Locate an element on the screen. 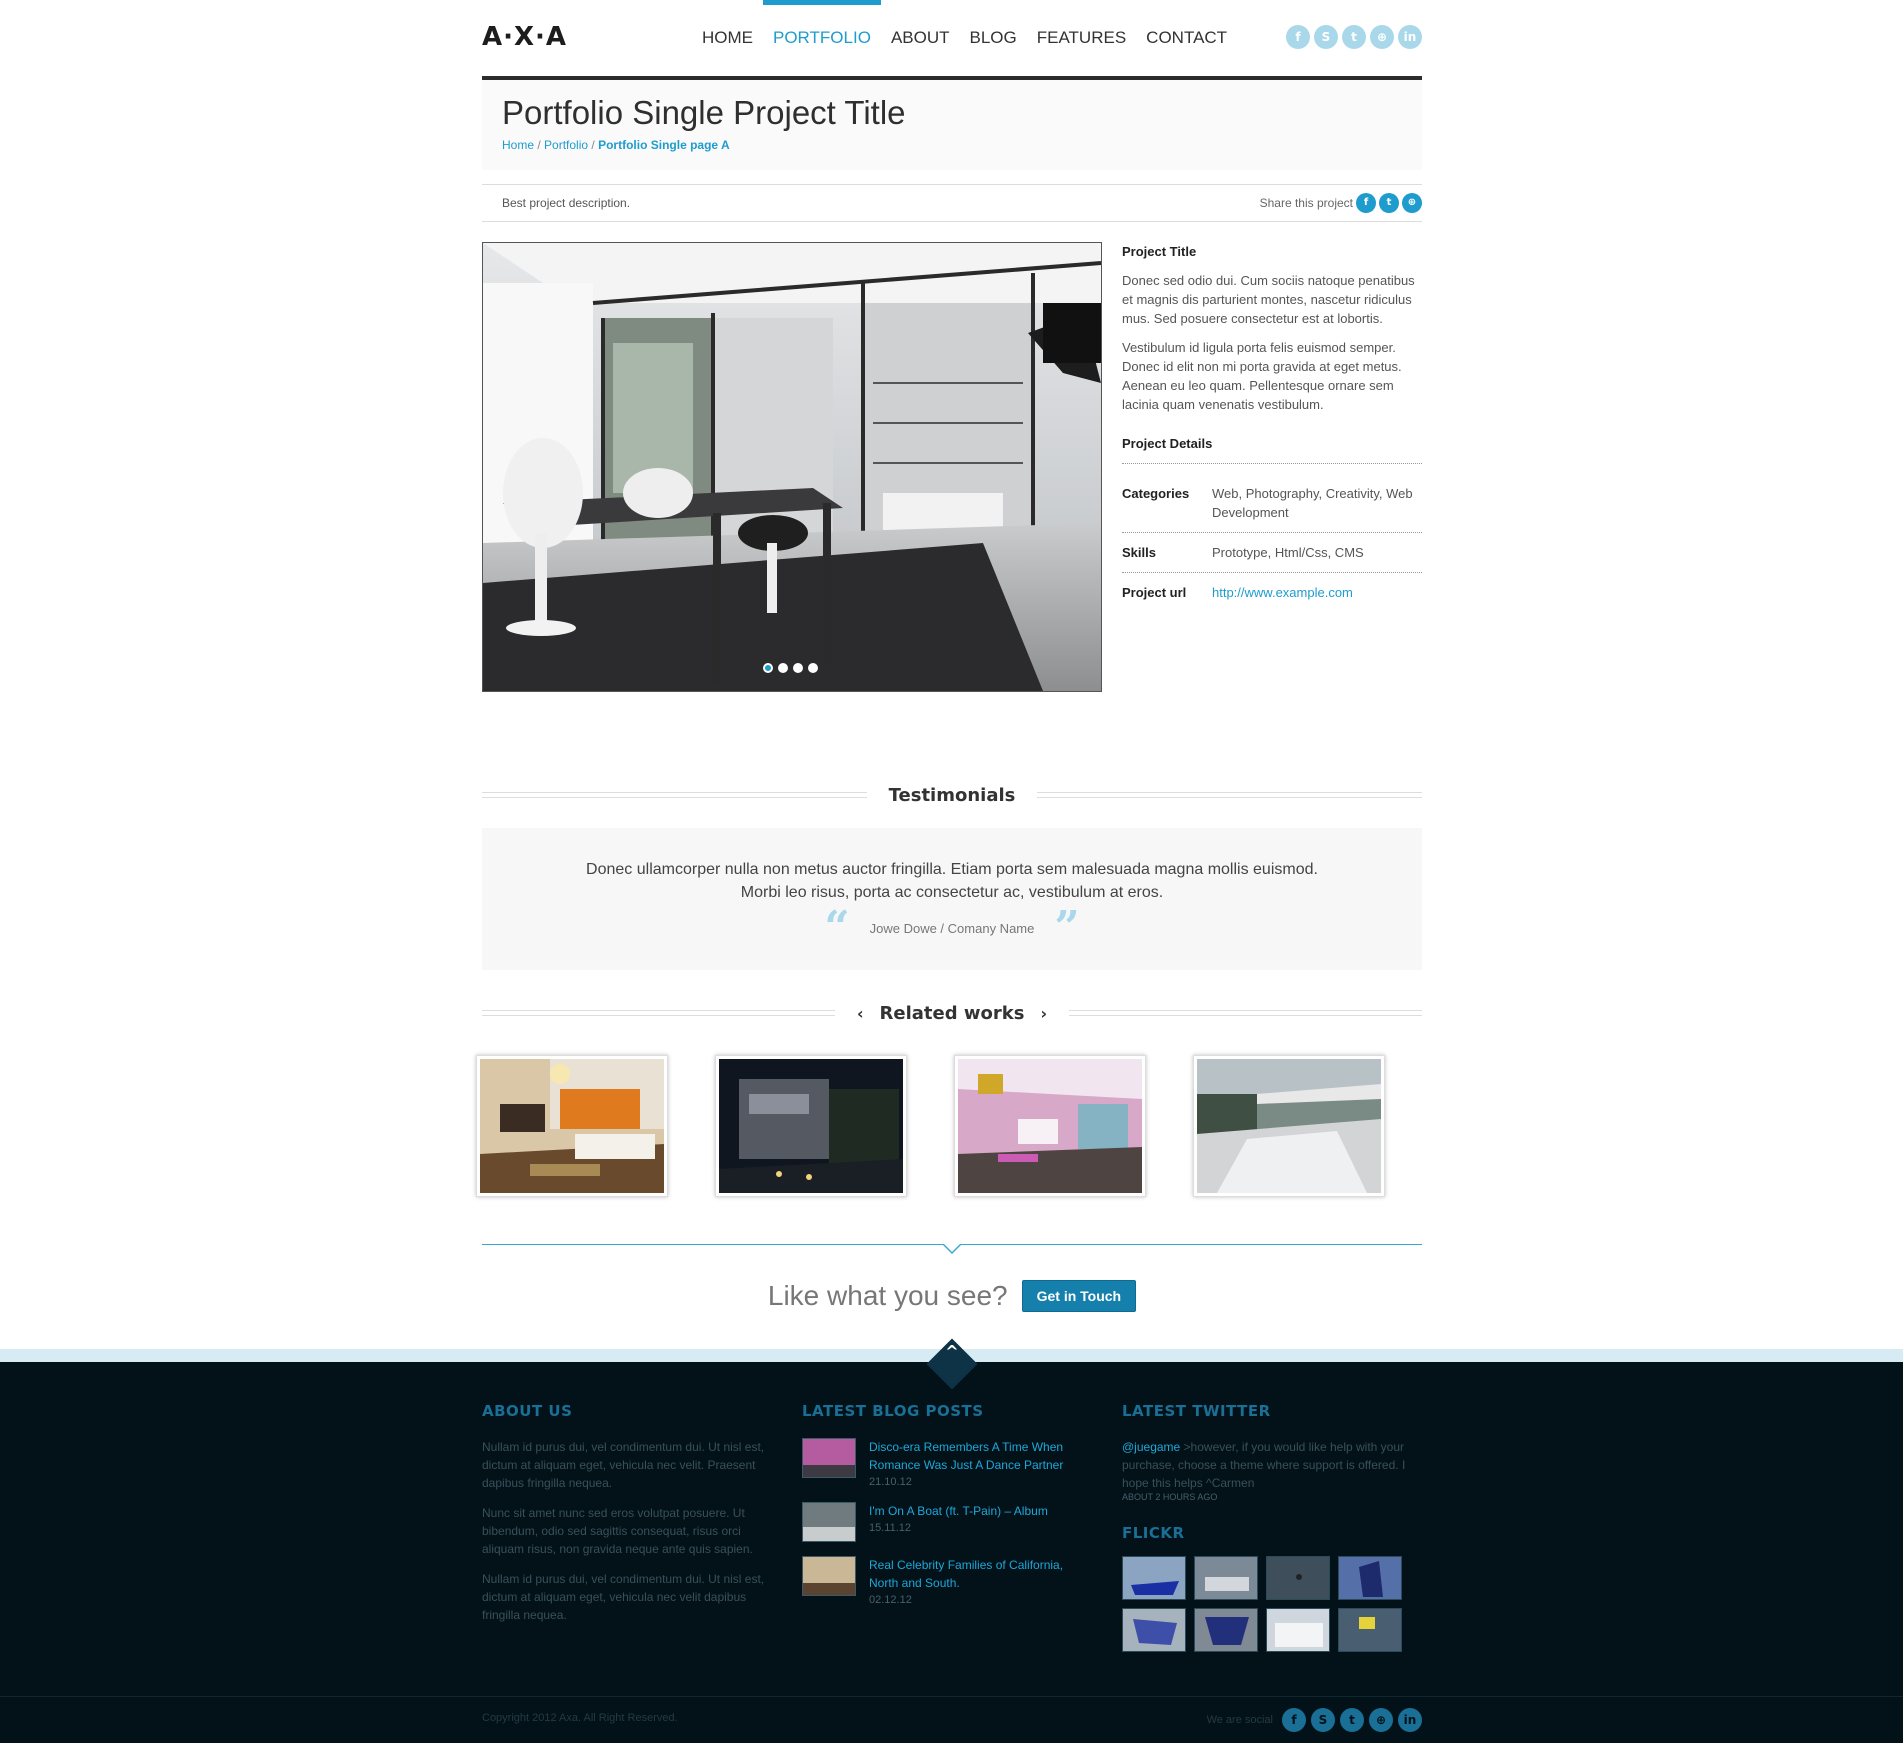 This screenshot has width=1903, height=1743. nav-features: FEATURES is located at coordinates (1081, 39).